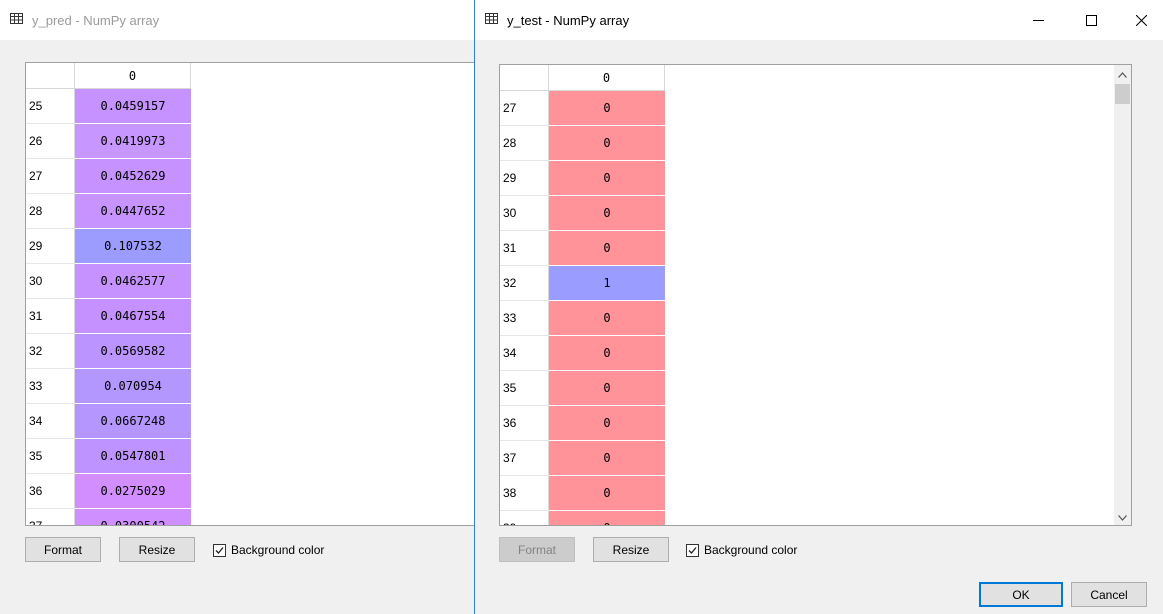 The image size is (1163, 614). I want to click on row-index: 39, so click(524, 518).